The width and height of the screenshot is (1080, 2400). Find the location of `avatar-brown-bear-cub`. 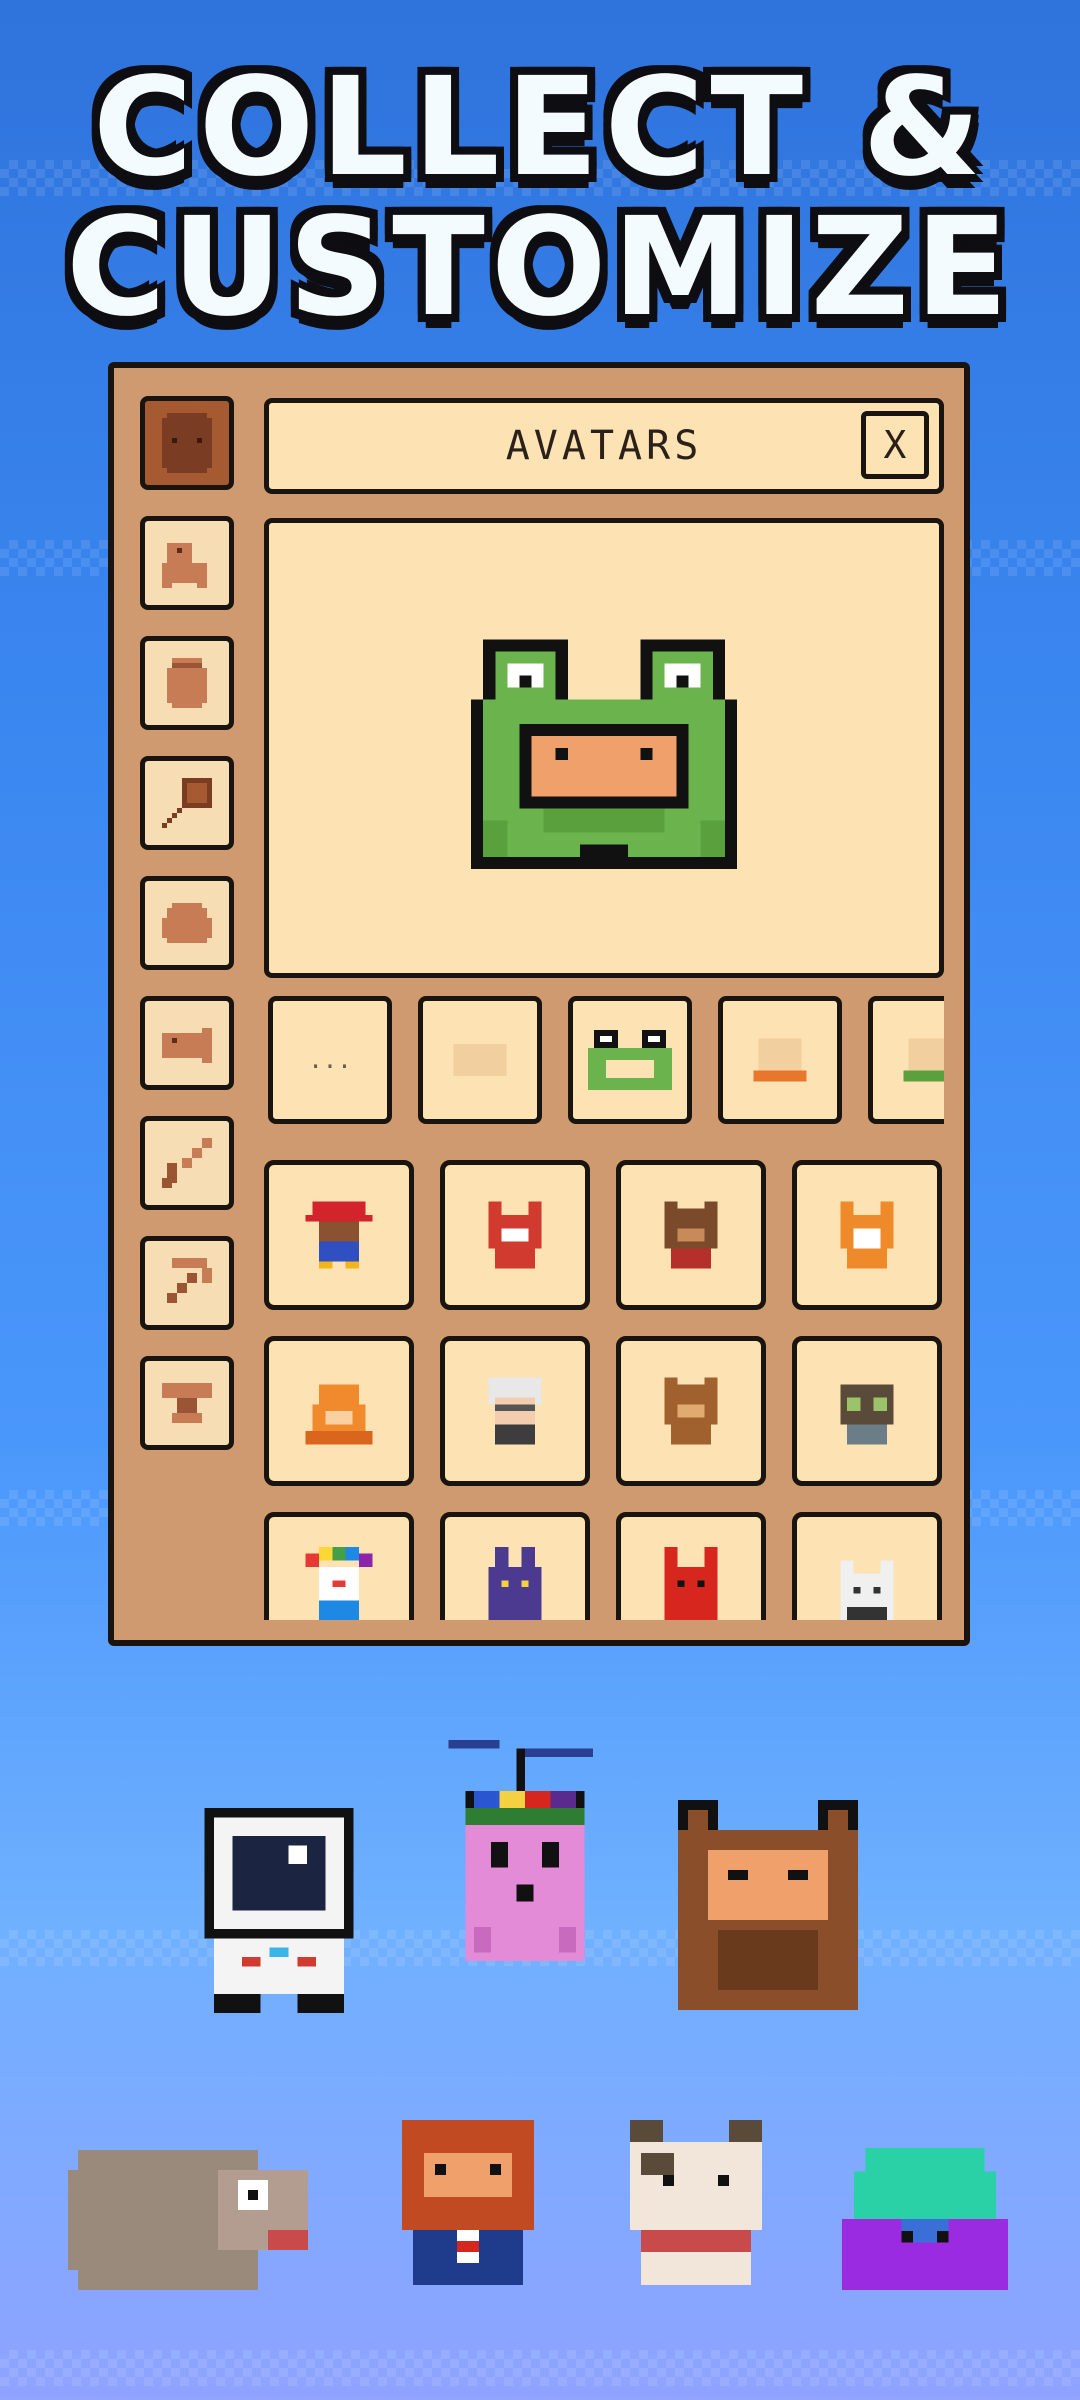

avatar-brown-bear-cub is located at coordinates (691, 1411).